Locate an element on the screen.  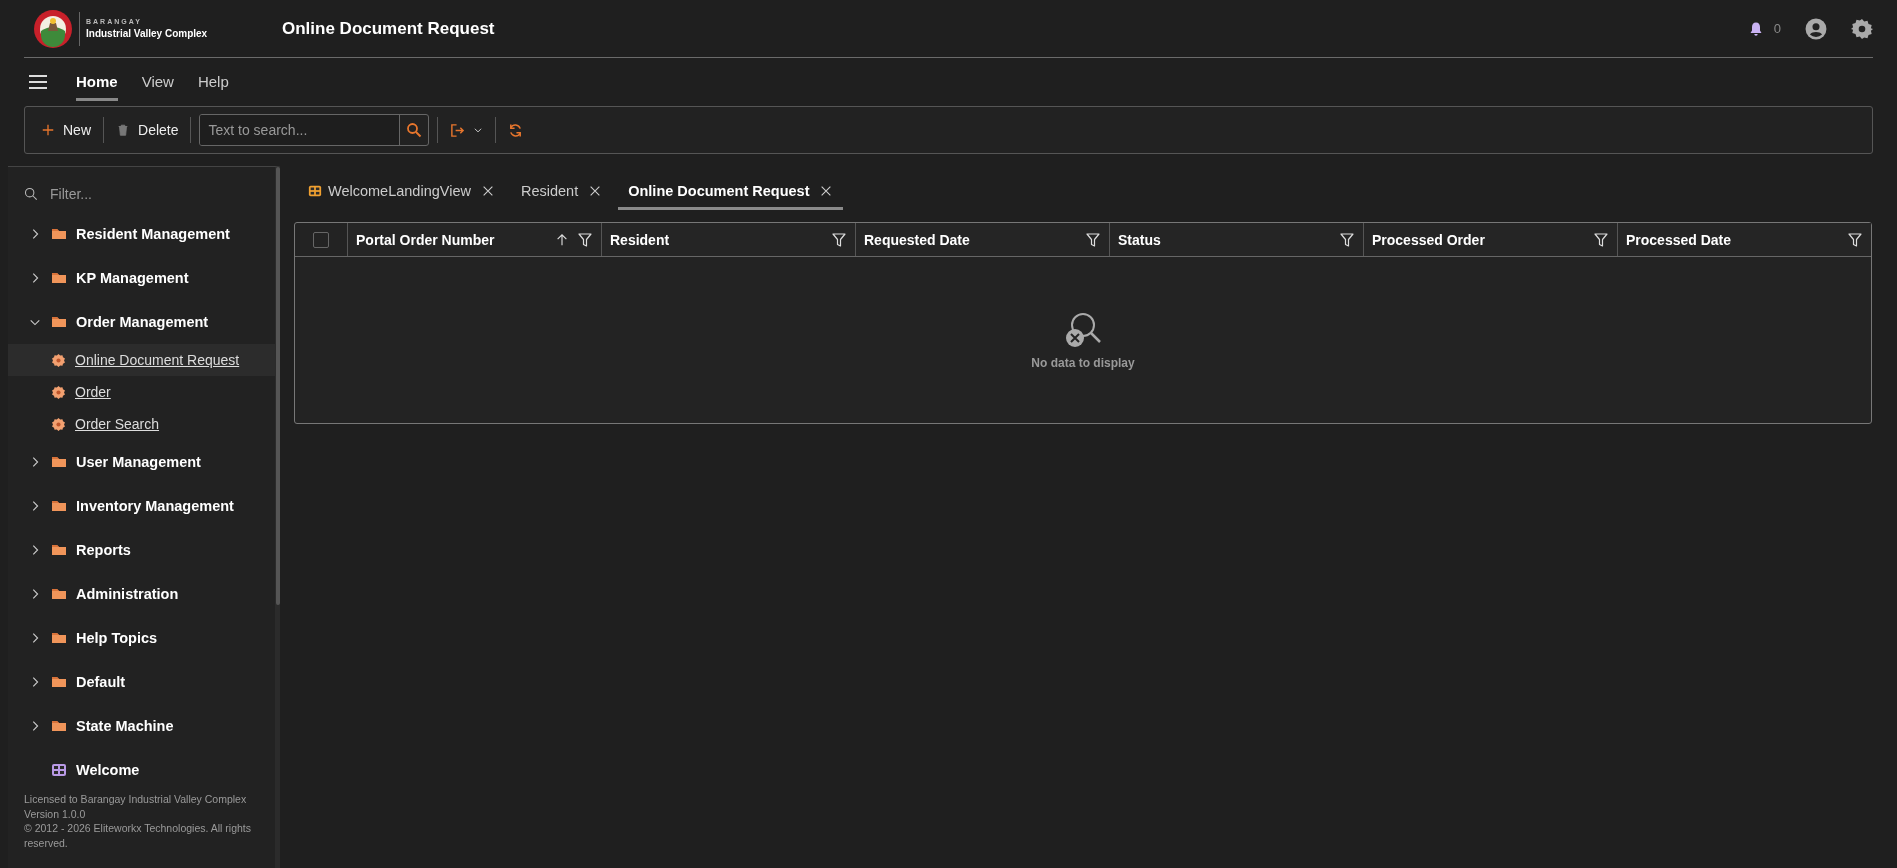
sidebar-item: Administration is located at coordinates (141, 594).